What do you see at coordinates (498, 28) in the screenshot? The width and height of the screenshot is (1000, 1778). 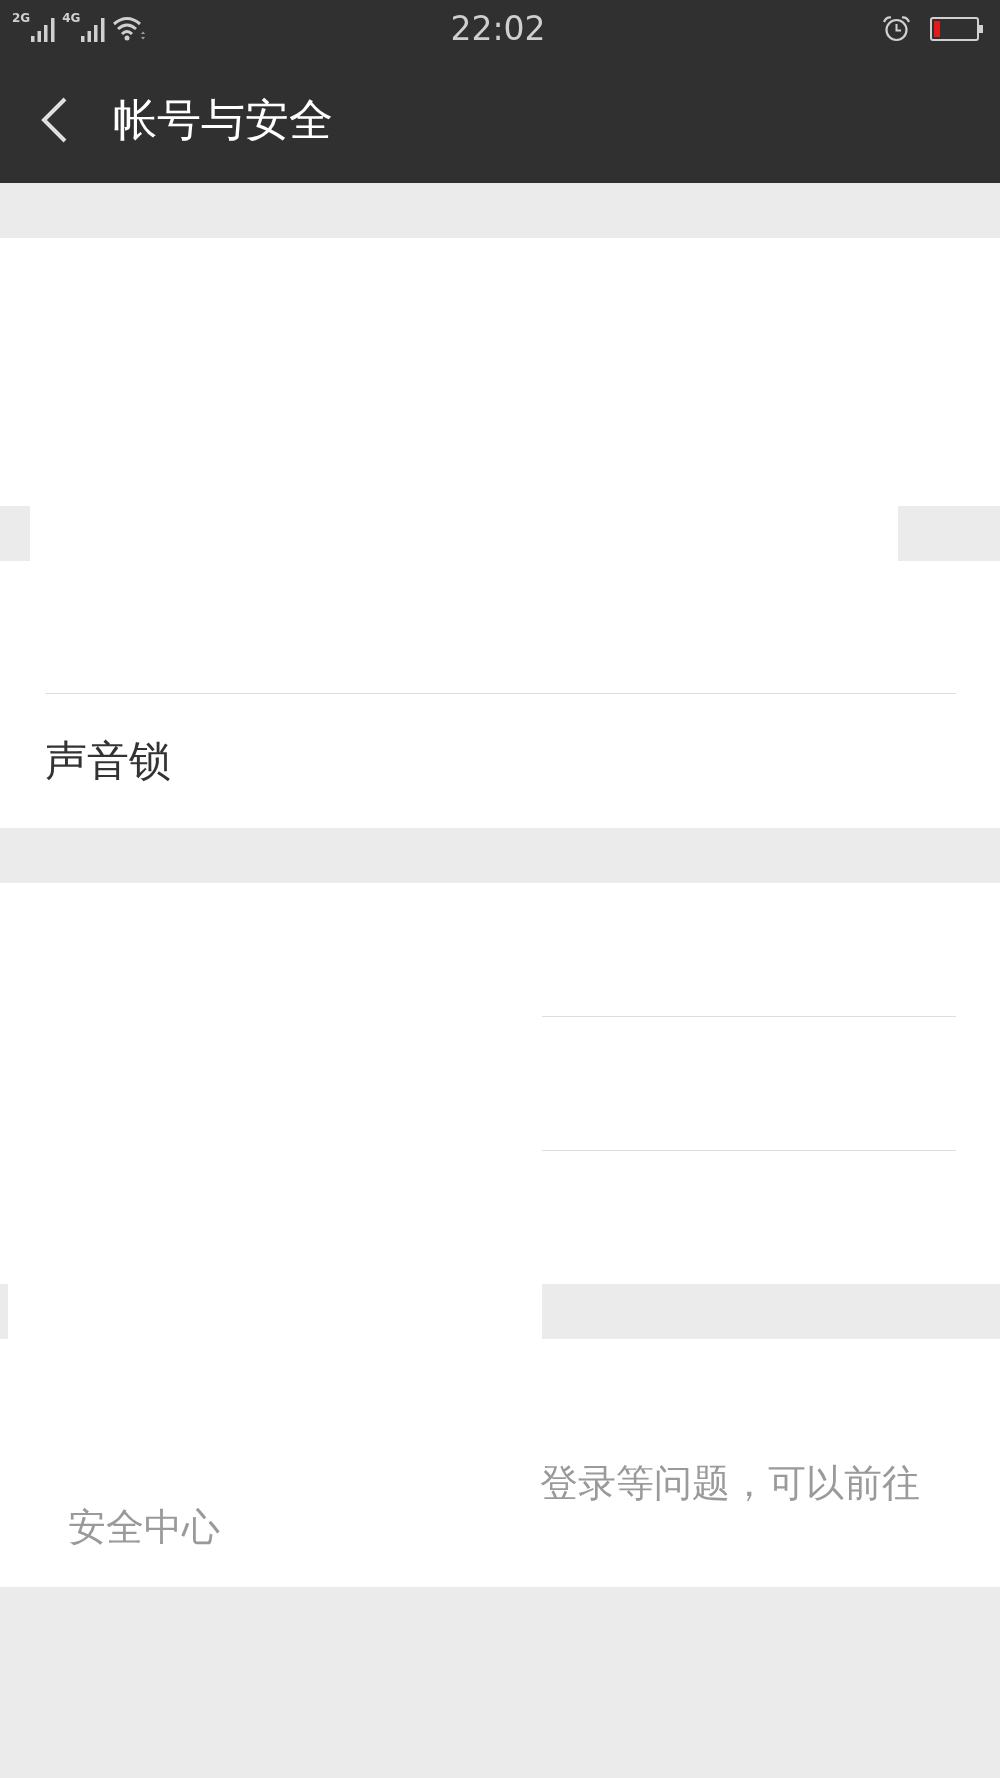 I see `clock-time: 22:02` at bounding box center [498, 28].